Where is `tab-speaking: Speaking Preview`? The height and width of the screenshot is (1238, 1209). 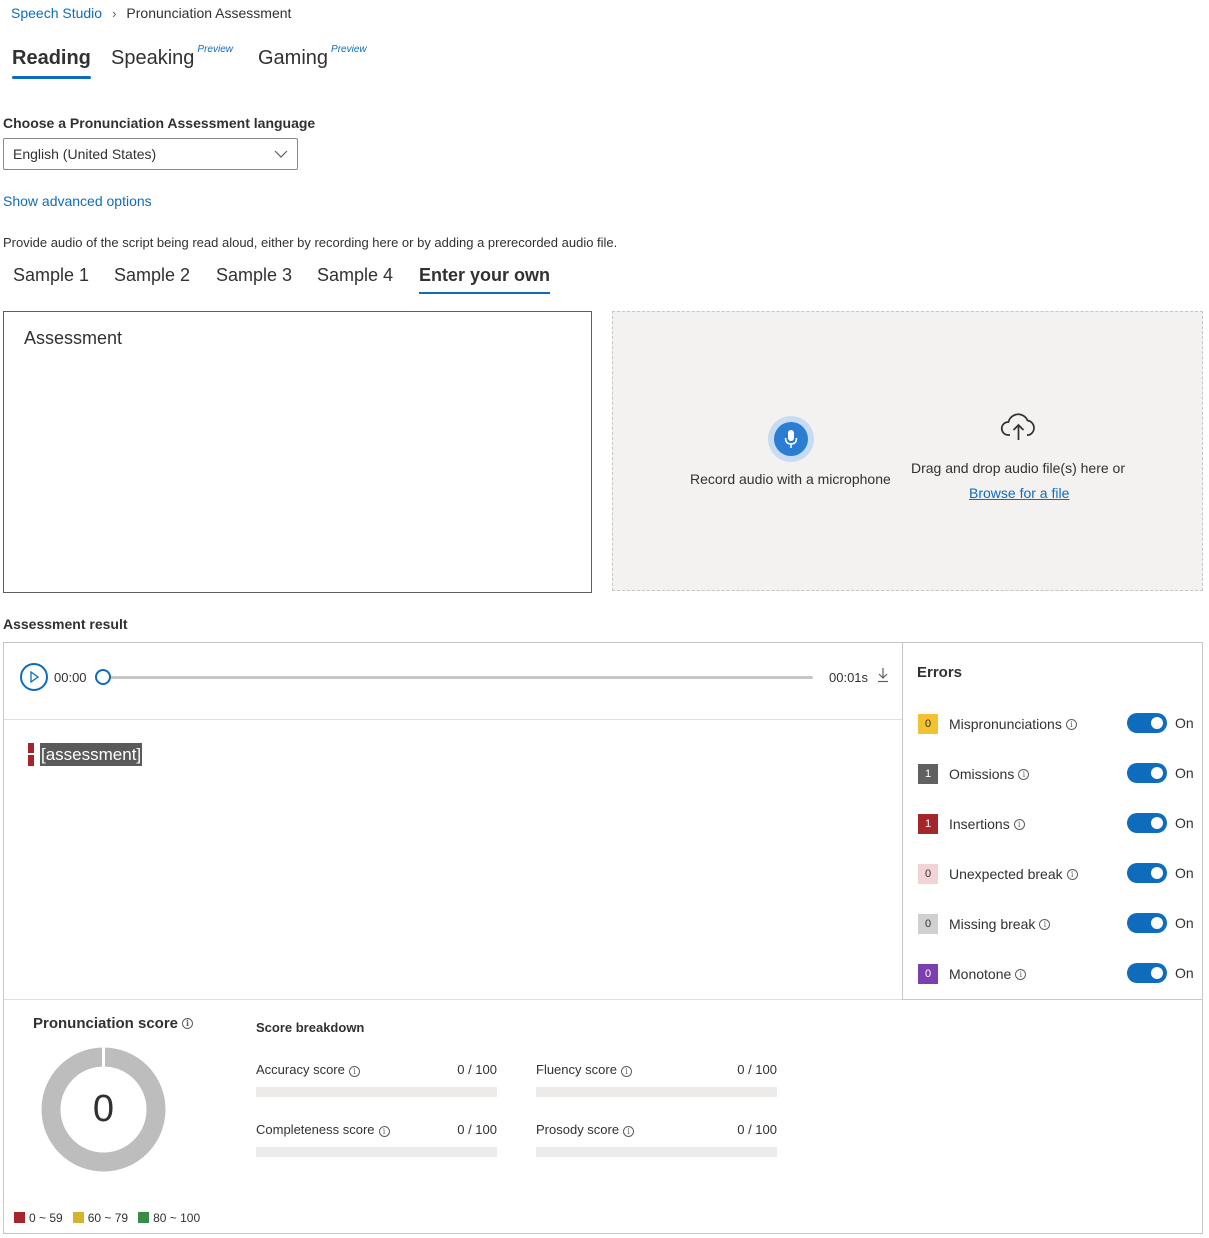
tab-speaking: Speaking Preview is located at coordinates (172, 57).